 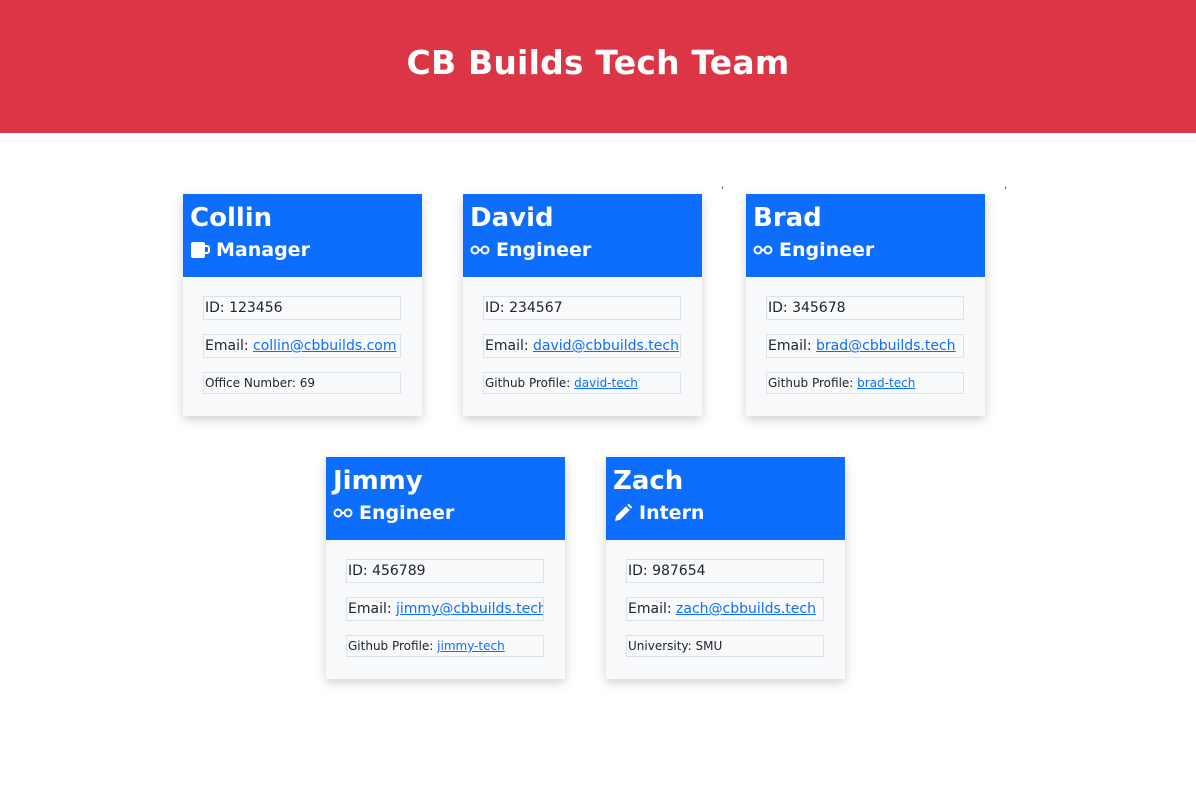 What do you see at coordinates (512, 218) in the screenshot?
I see `employee-name: David` at bounding box center [512, 218].